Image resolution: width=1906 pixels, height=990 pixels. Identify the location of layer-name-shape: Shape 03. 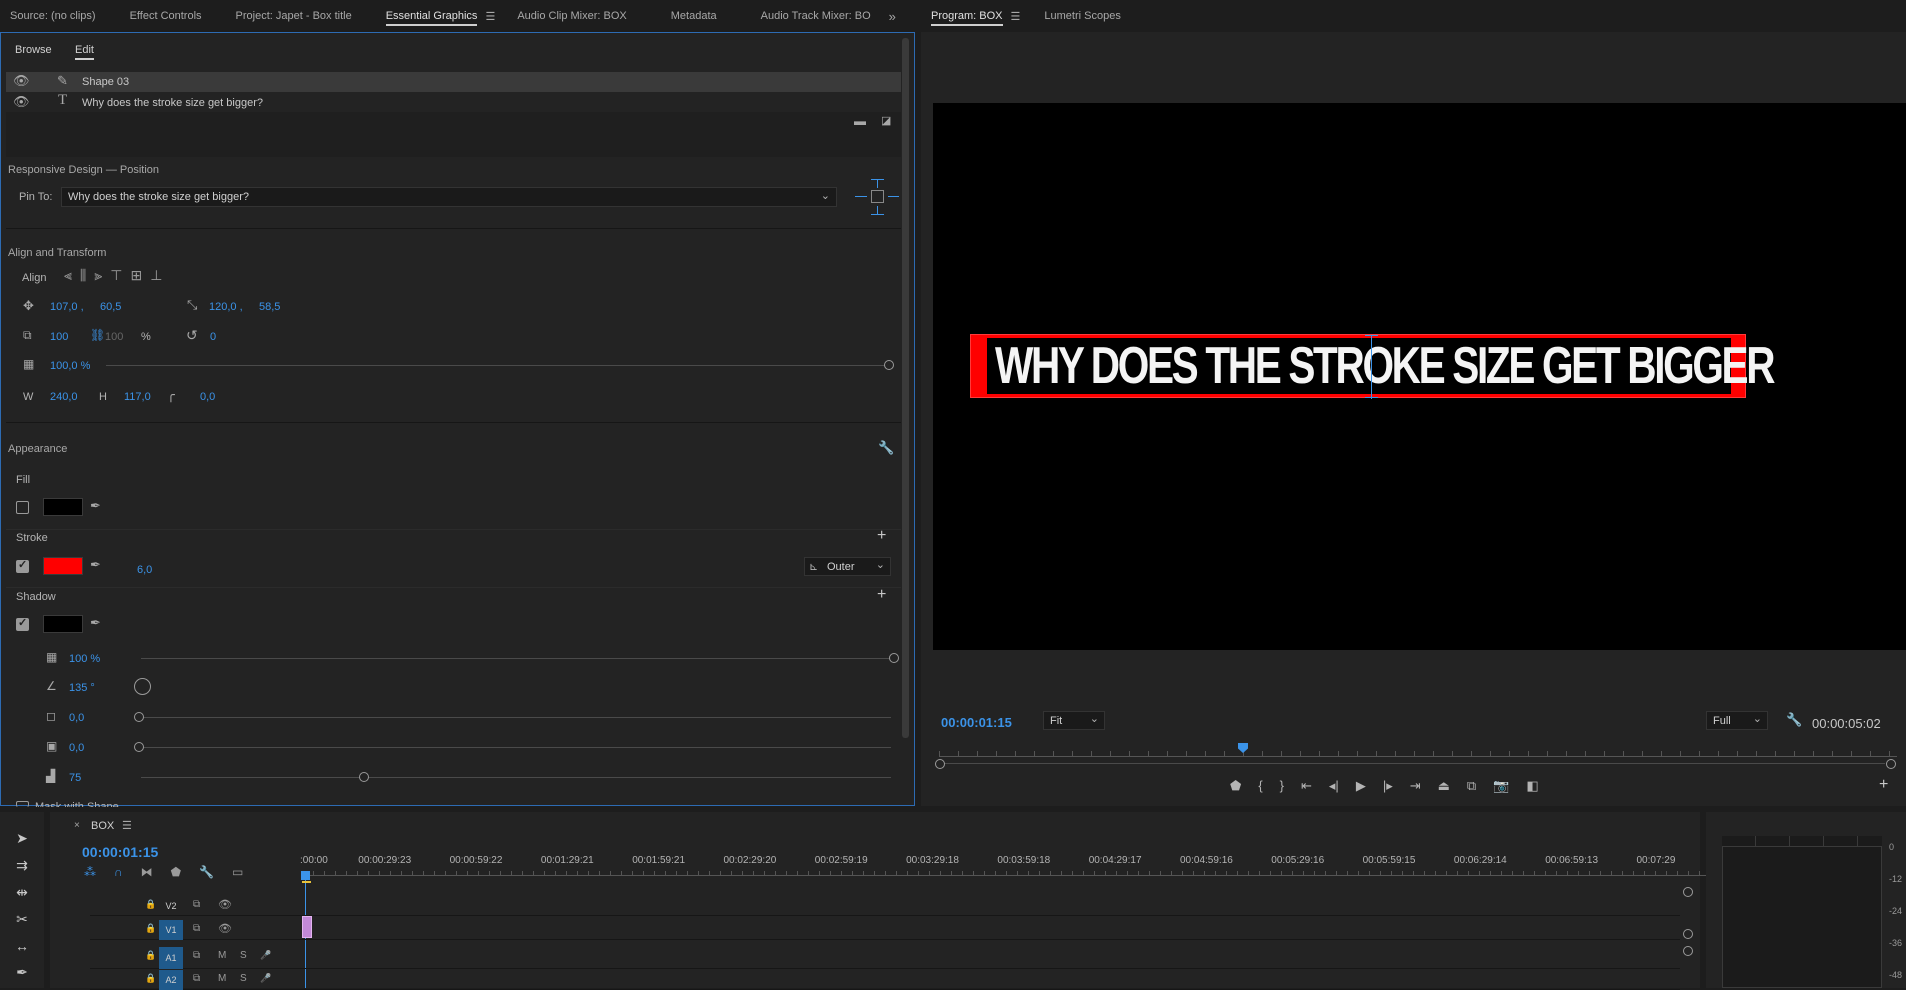
(105, 82).